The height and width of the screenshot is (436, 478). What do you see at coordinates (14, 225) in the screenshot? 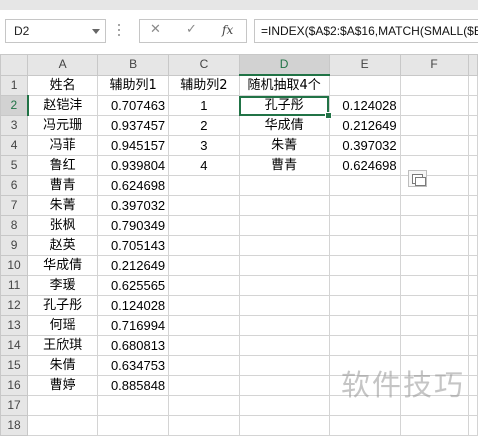
I see `row-header-8: 8` at bounding box center [14, 225].